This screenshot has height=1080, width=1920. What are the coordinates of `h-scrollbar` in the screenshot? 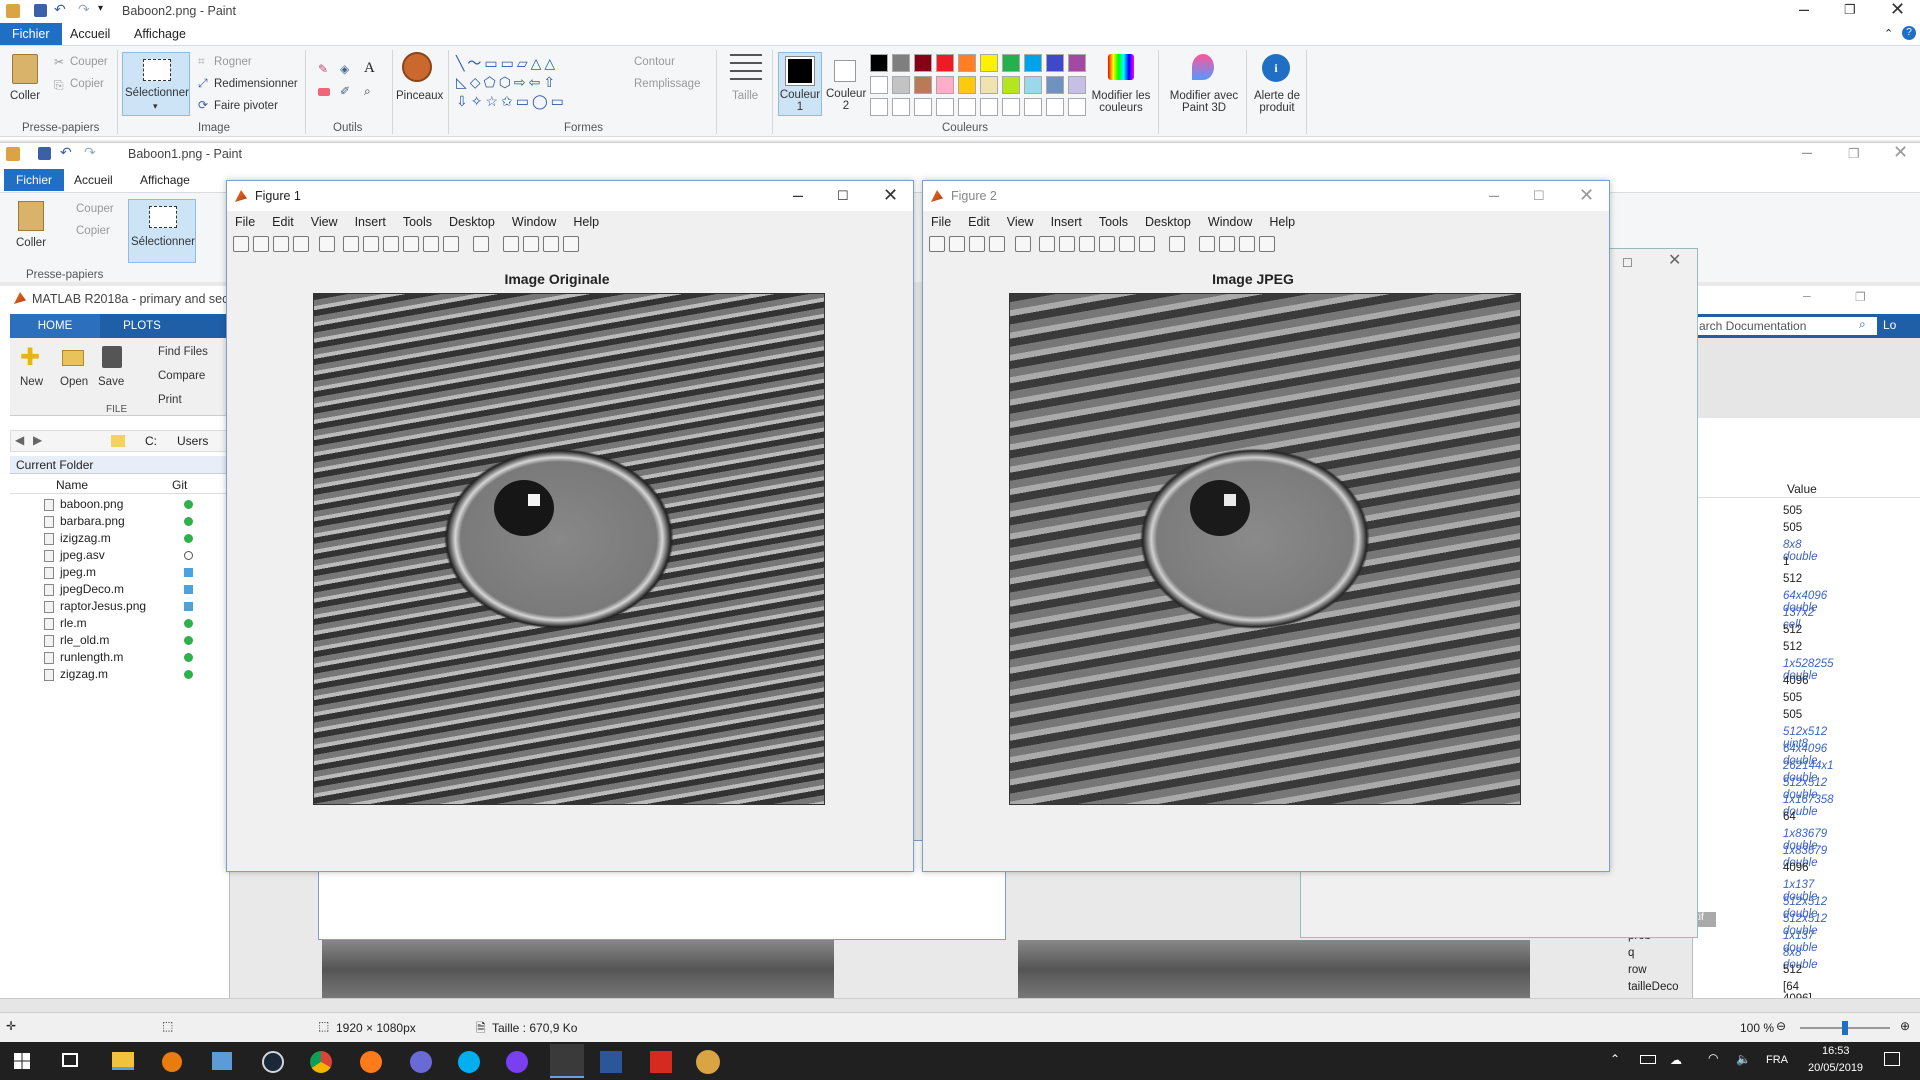 It's located at (960, 1005).